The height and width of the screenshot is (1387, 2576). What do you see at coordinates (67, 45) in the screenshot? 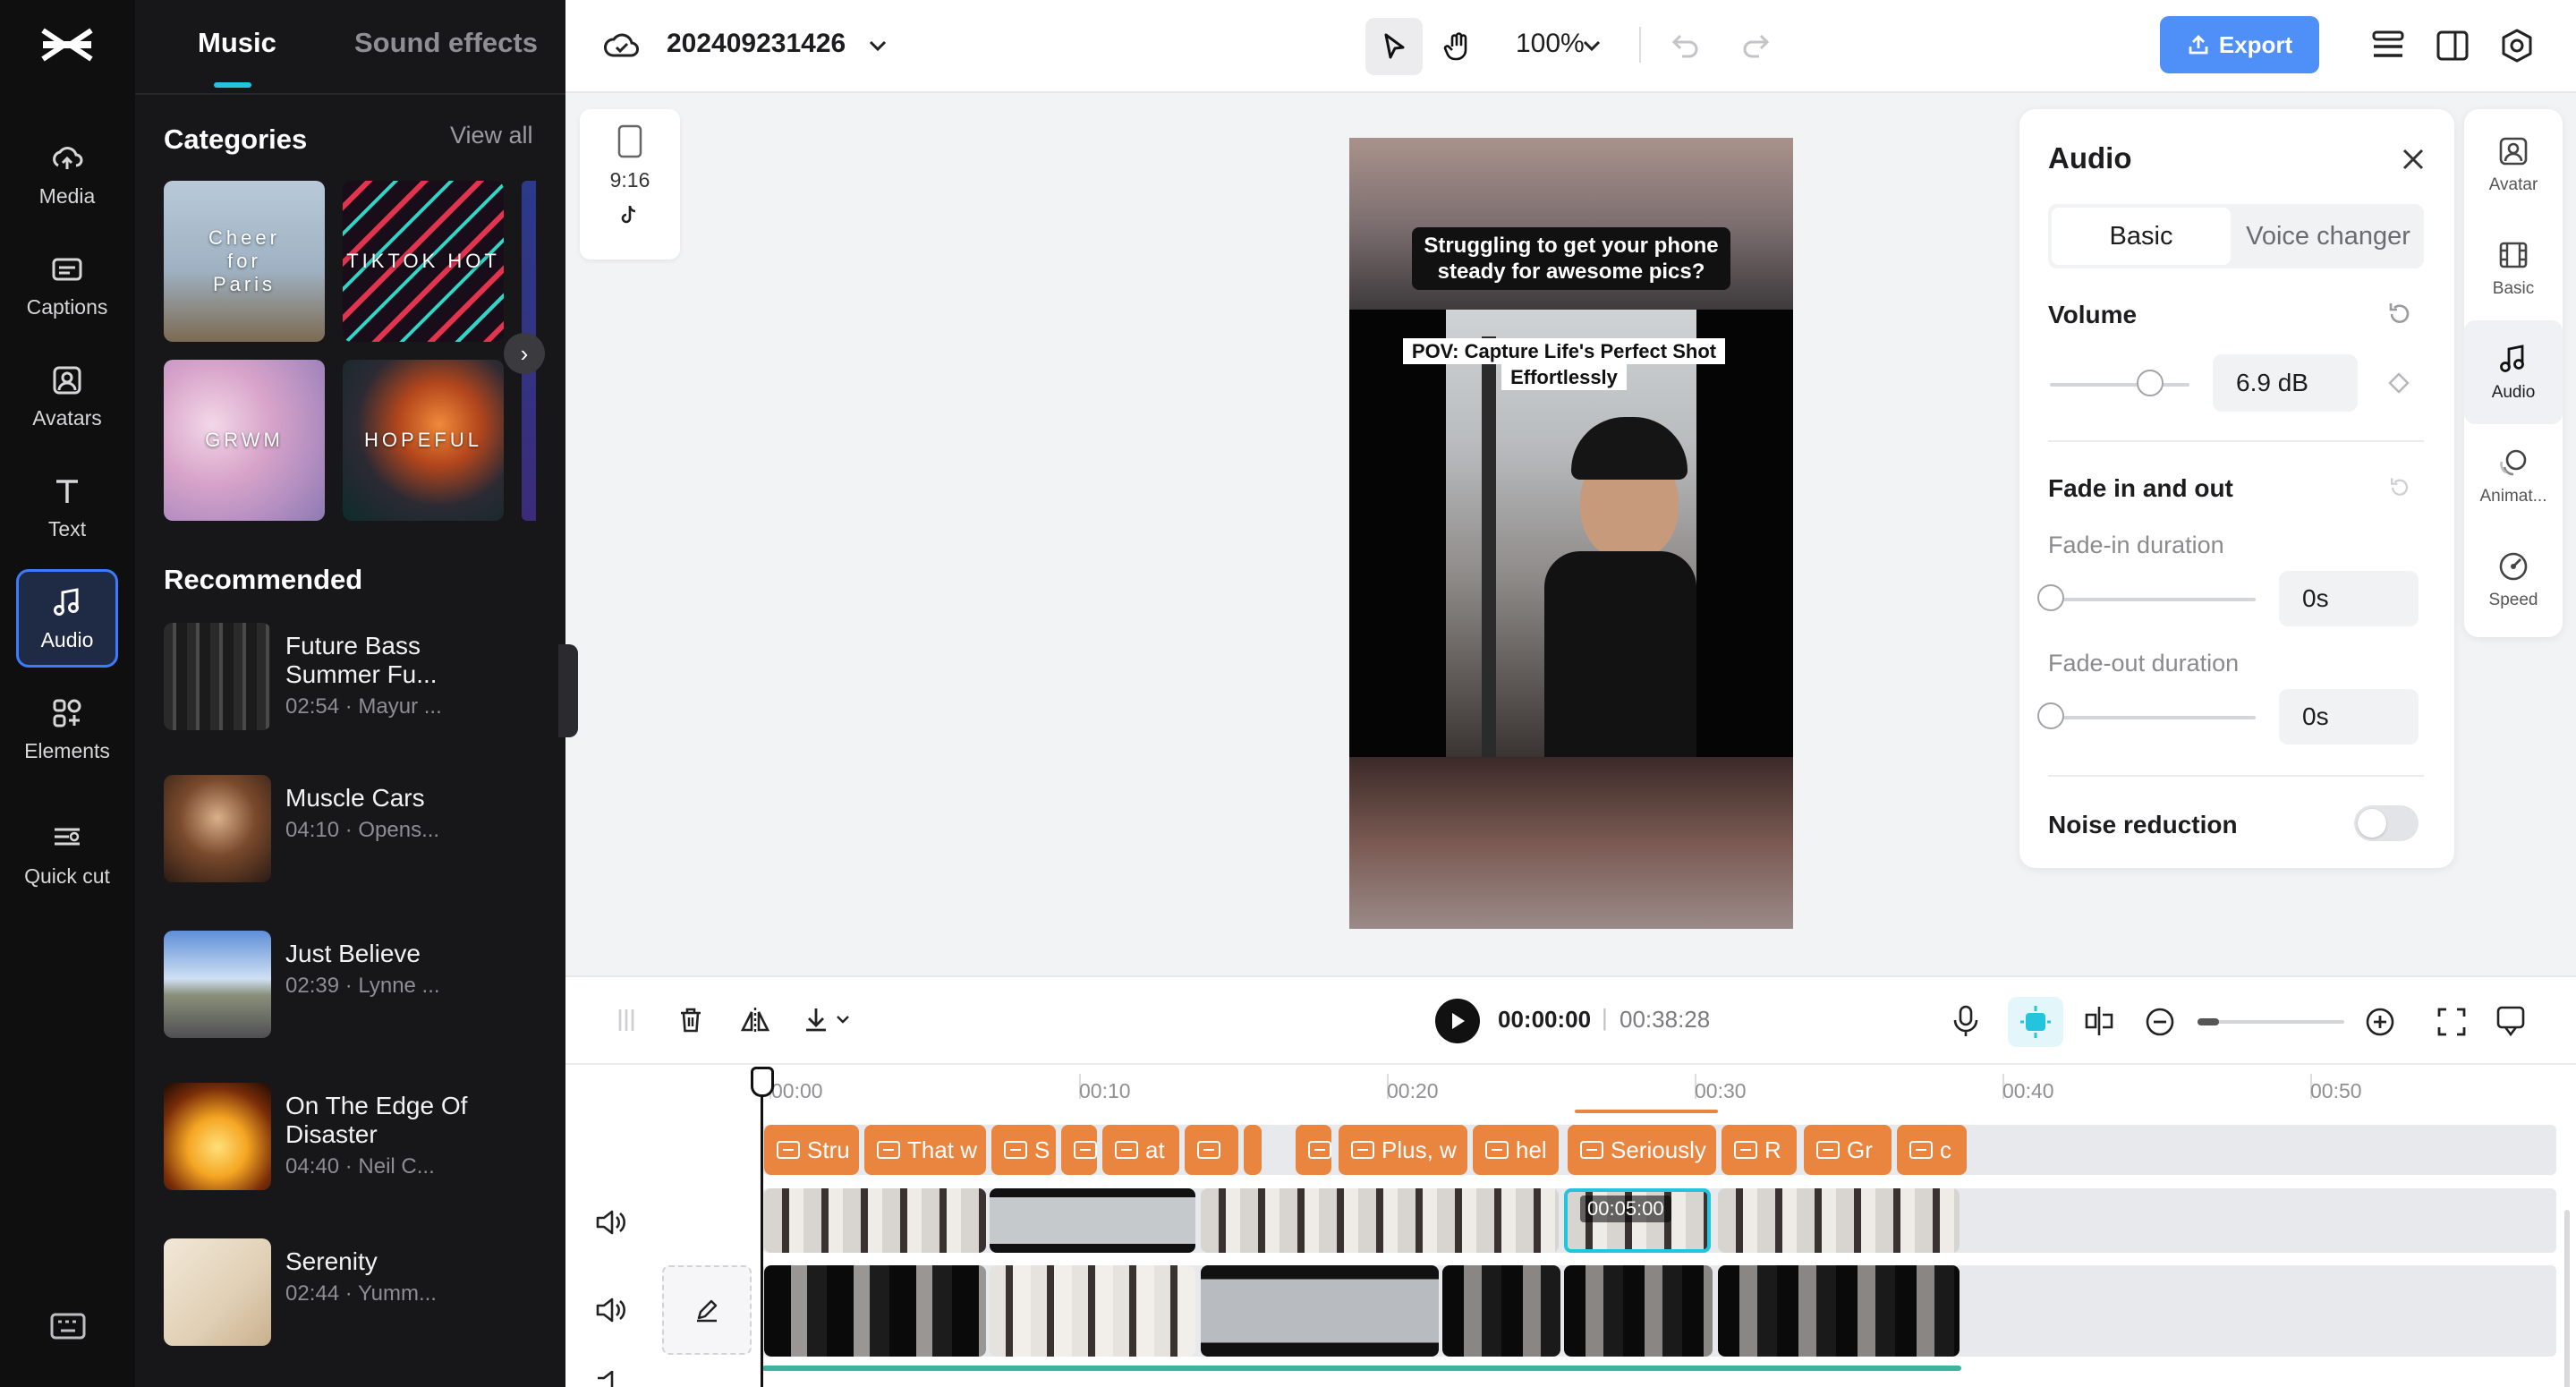
I see `capcut-logo-icon` at bounding box center [67, 45].